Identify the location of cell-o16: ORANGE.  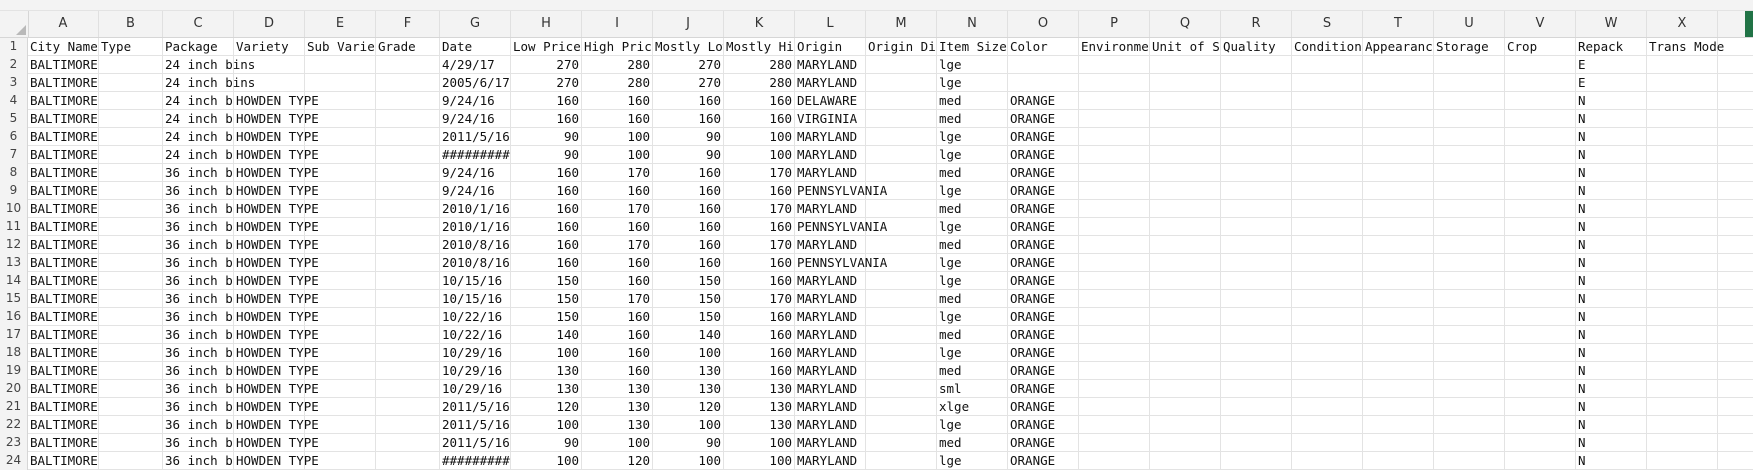
(1043, 317).